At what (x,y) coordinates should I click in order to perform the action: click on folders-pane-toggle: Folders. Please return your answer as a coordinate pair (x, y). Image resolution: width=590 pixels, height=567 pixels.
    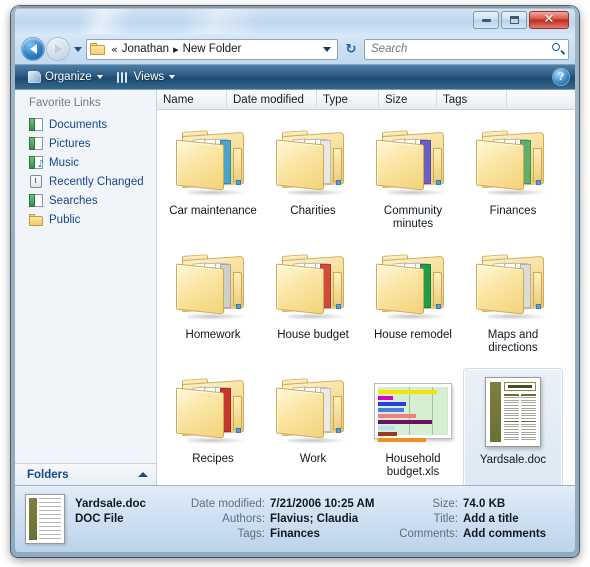
    Looking at the image, I should click on (85, 474).